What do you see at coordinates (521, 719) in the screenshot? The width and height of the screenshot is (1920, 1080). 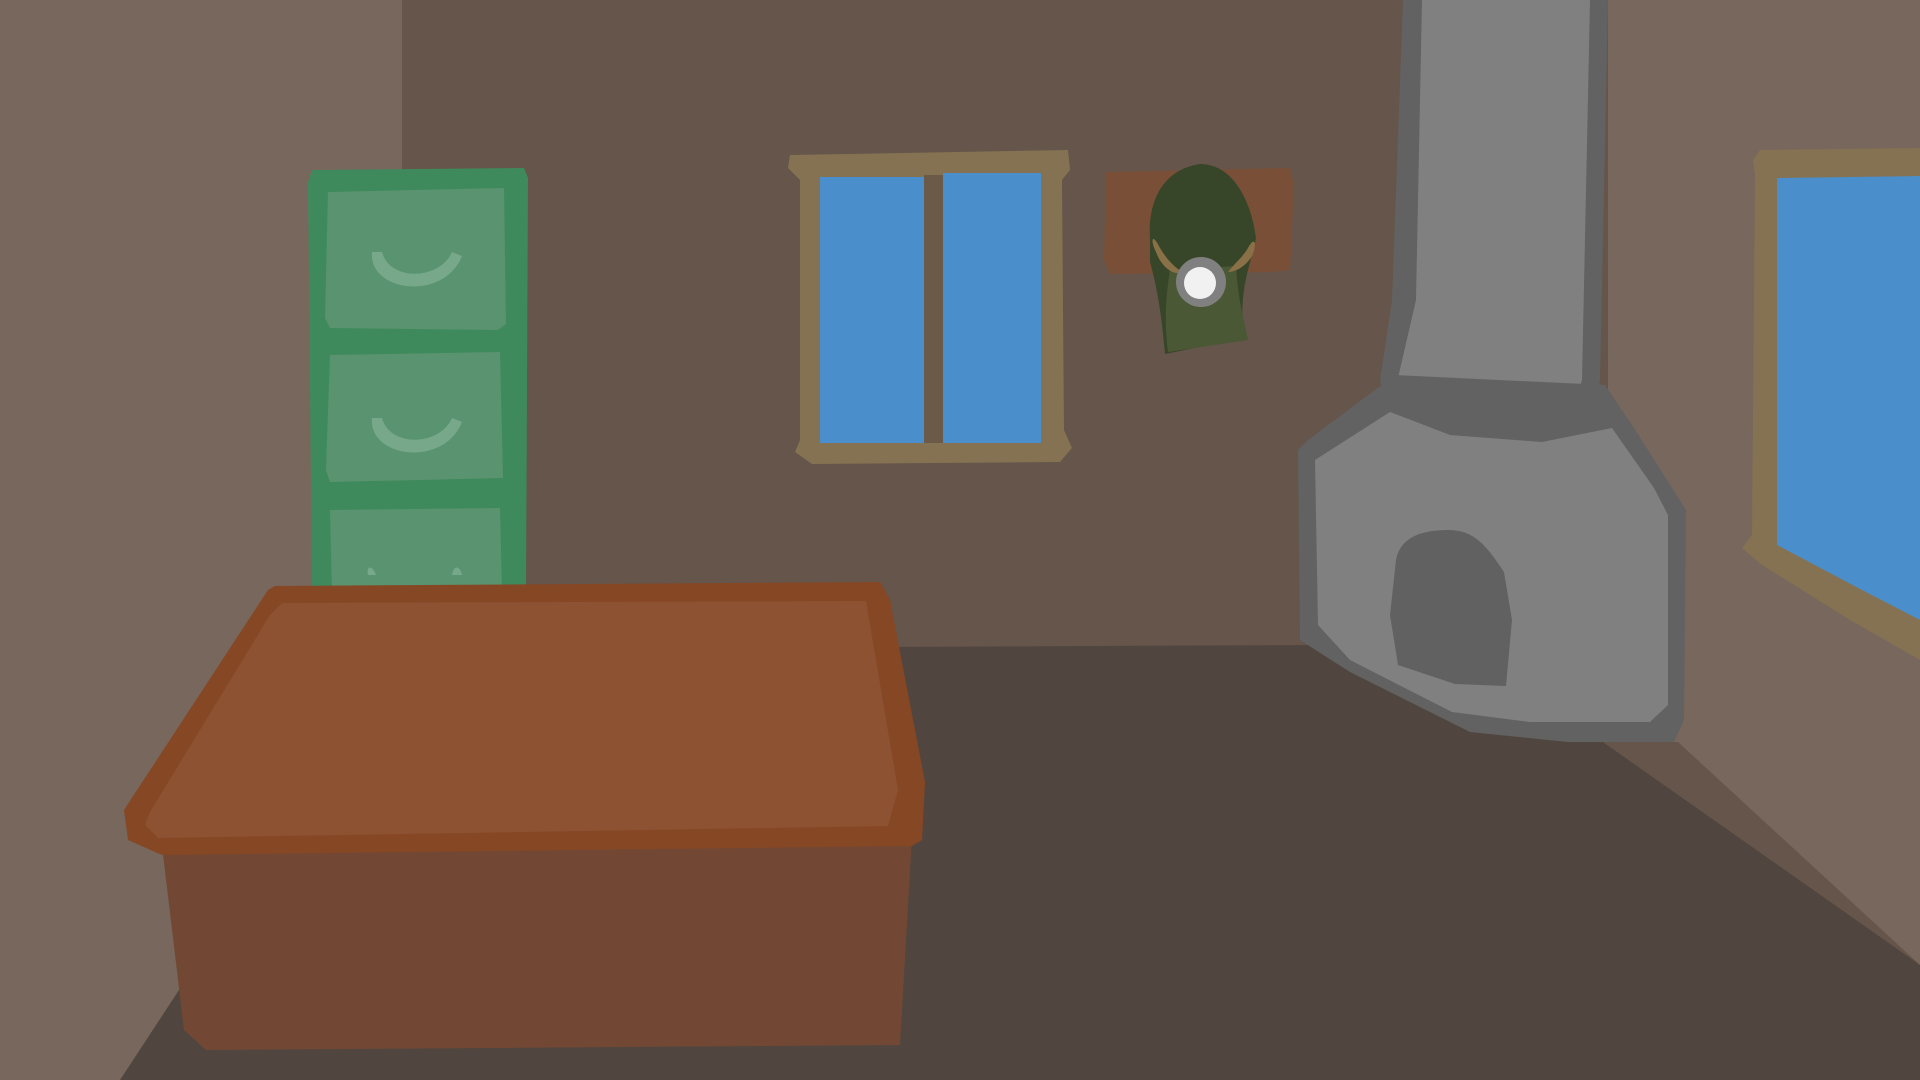 I see `desk-top` at bounding box center [521, 719].